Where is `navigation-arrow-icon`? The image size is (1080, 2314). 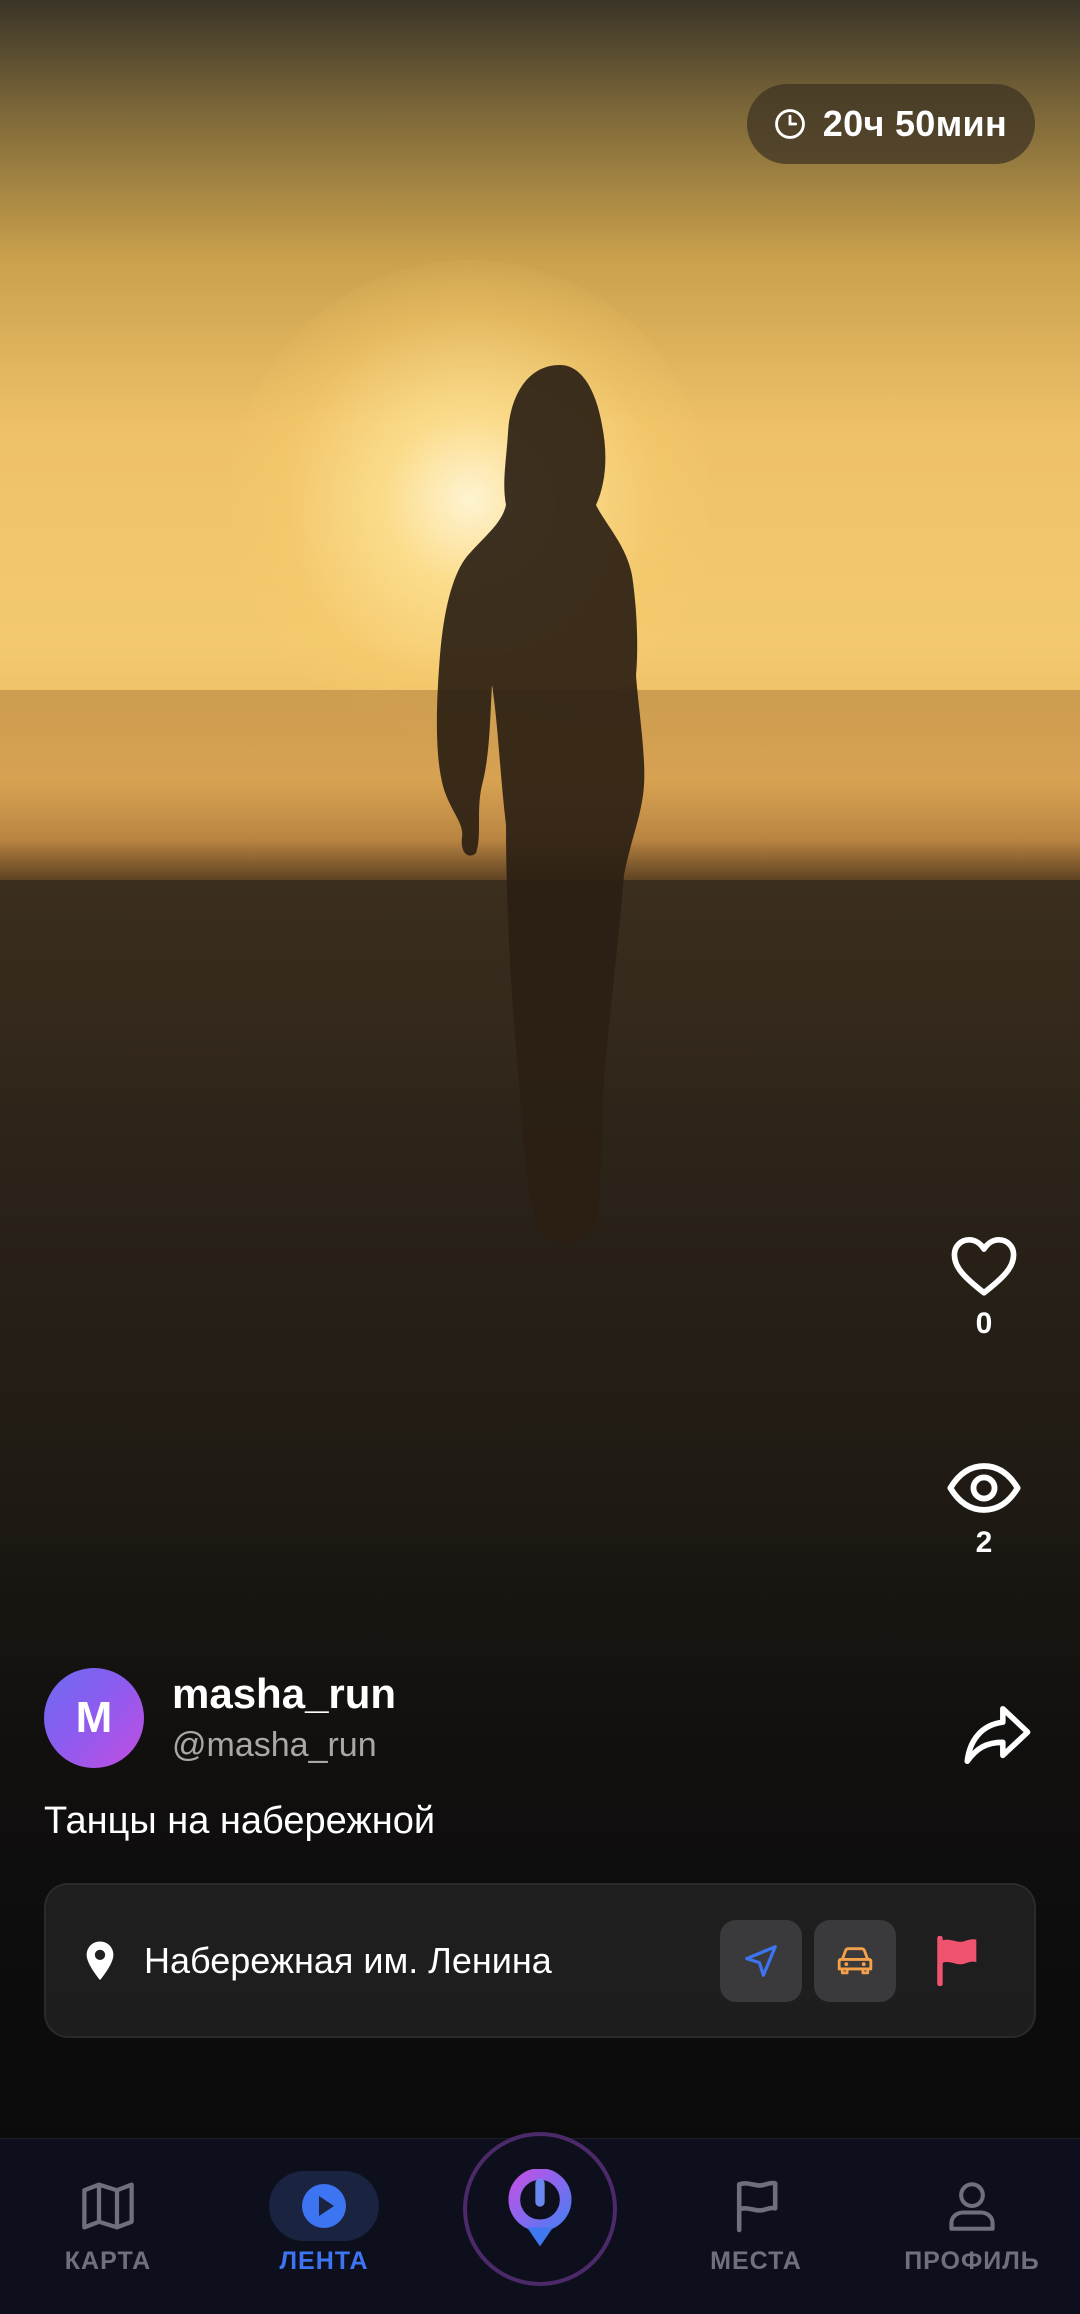 navigation-arrow-icon is located at coordinates (761, 1960).